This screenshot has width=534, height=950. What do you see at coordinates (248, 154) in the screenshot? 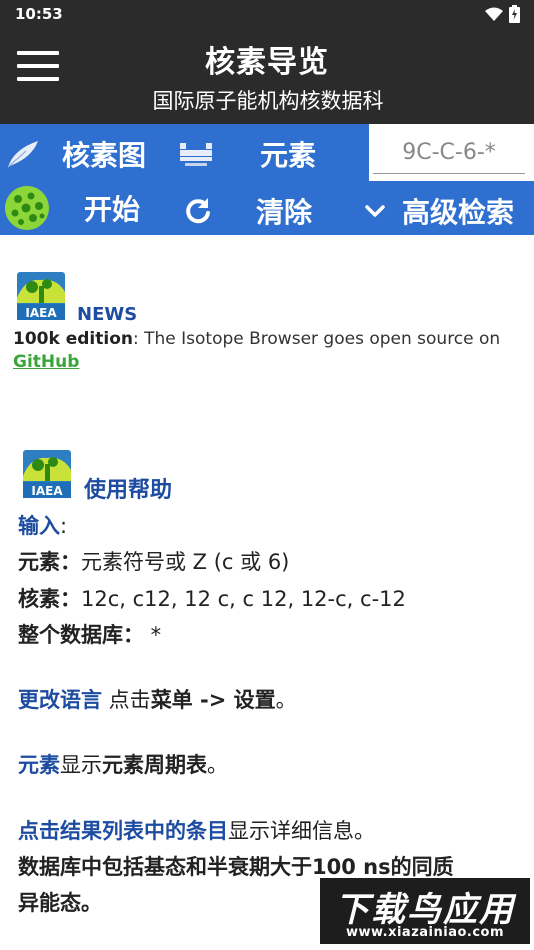
I see `elements-button: 元素` at bounding box center [248, 154].